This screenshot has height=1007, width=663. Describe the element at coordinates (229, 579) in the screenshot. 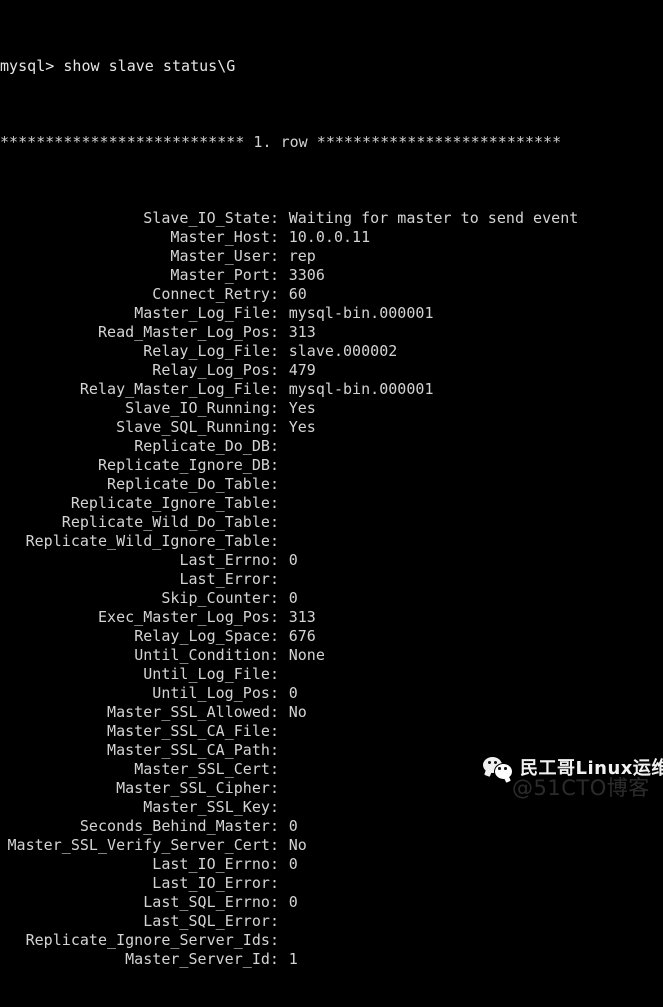

I see `status-field-label: Last_Error:` at that location.